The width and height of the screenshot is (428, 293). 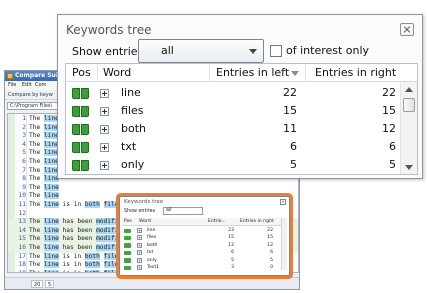 I want to click on mini-table-row: + Text1 3 0, so click(x=201, y=267).